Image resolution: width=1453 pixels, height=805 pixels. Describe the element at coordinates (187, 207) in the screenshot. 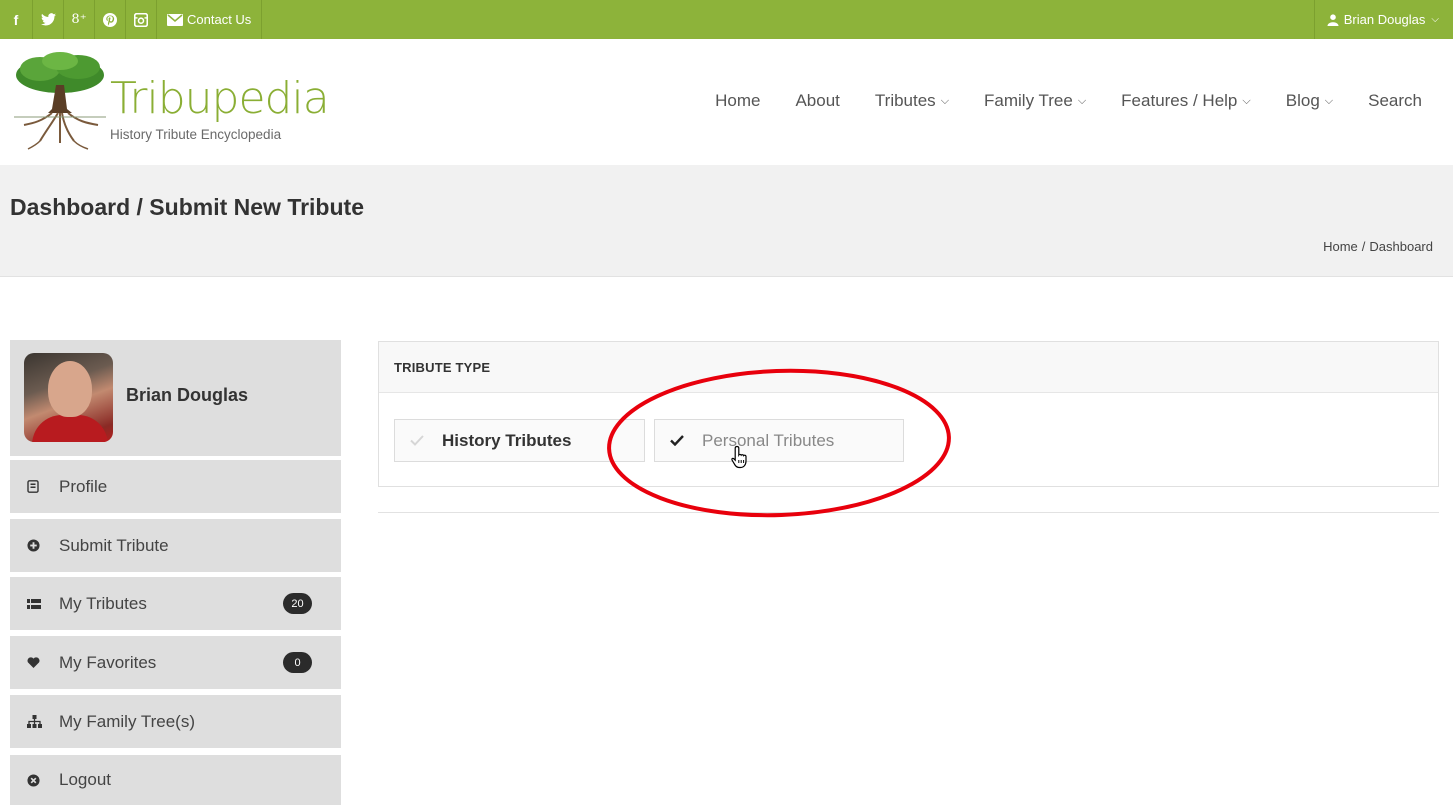

I see `page-title: Dashboard / Submit New Tribute` at that location.